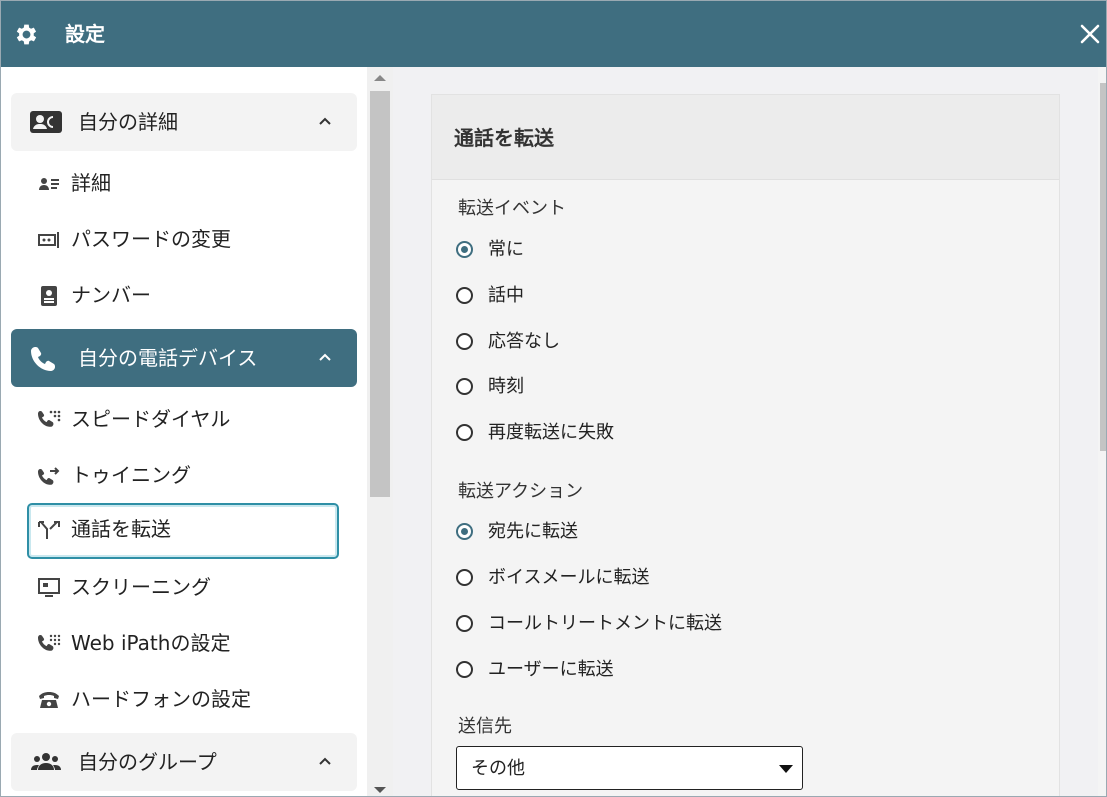 The width and height of the screenshot is (1107, 797). What do you see at coordinates (141, 587) in the screenshot?
I see `sidebar-item-label: スクリーニング` at bounding box center [141, 587].